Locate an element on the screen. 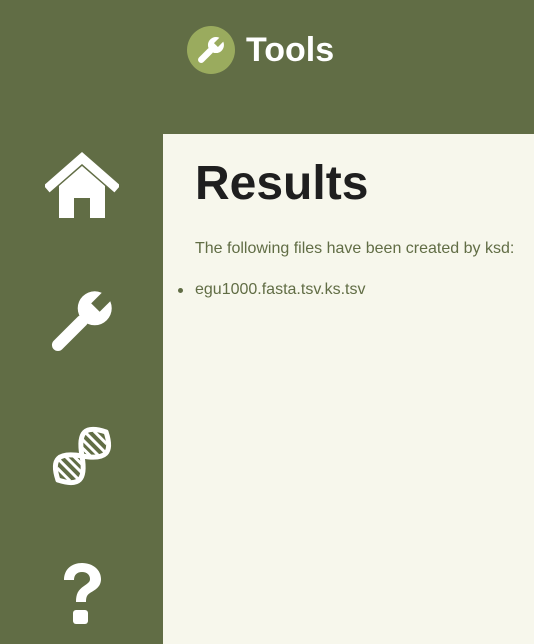 This screenshot has height=644, width=534. dna-helix-icon is located at coordinates (81, 456).